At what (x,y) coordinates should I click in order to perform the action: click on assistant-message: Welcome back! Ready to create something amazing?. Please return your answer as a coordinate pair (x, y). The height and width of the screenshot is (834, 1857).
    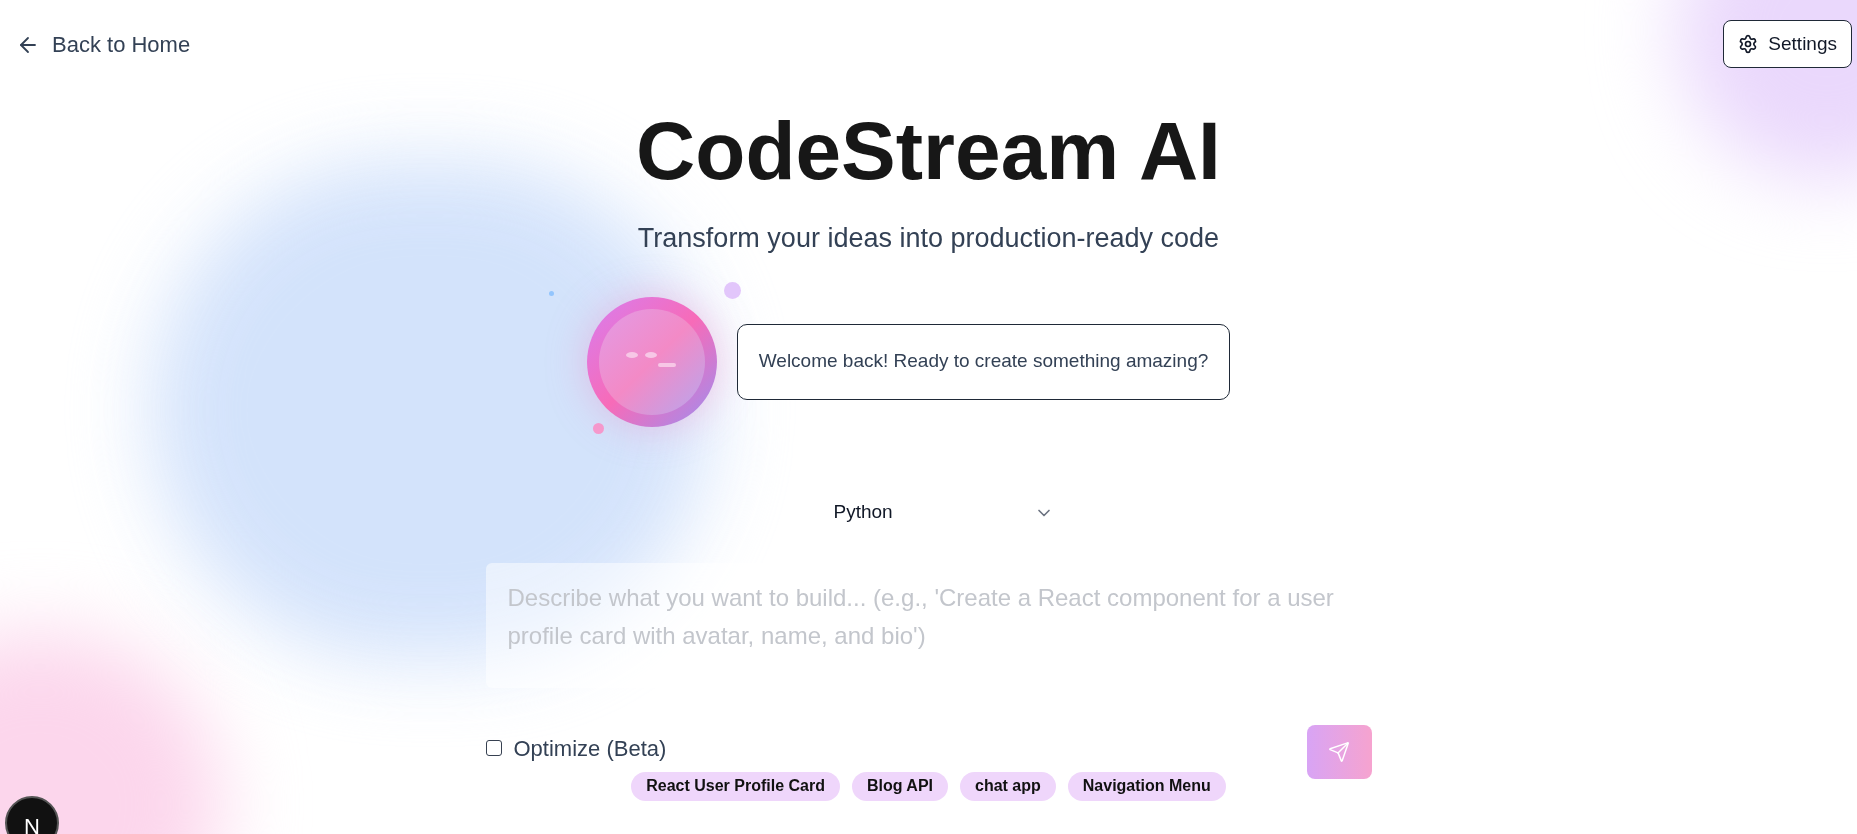
    Looking at the image, I should click on (983, 361).